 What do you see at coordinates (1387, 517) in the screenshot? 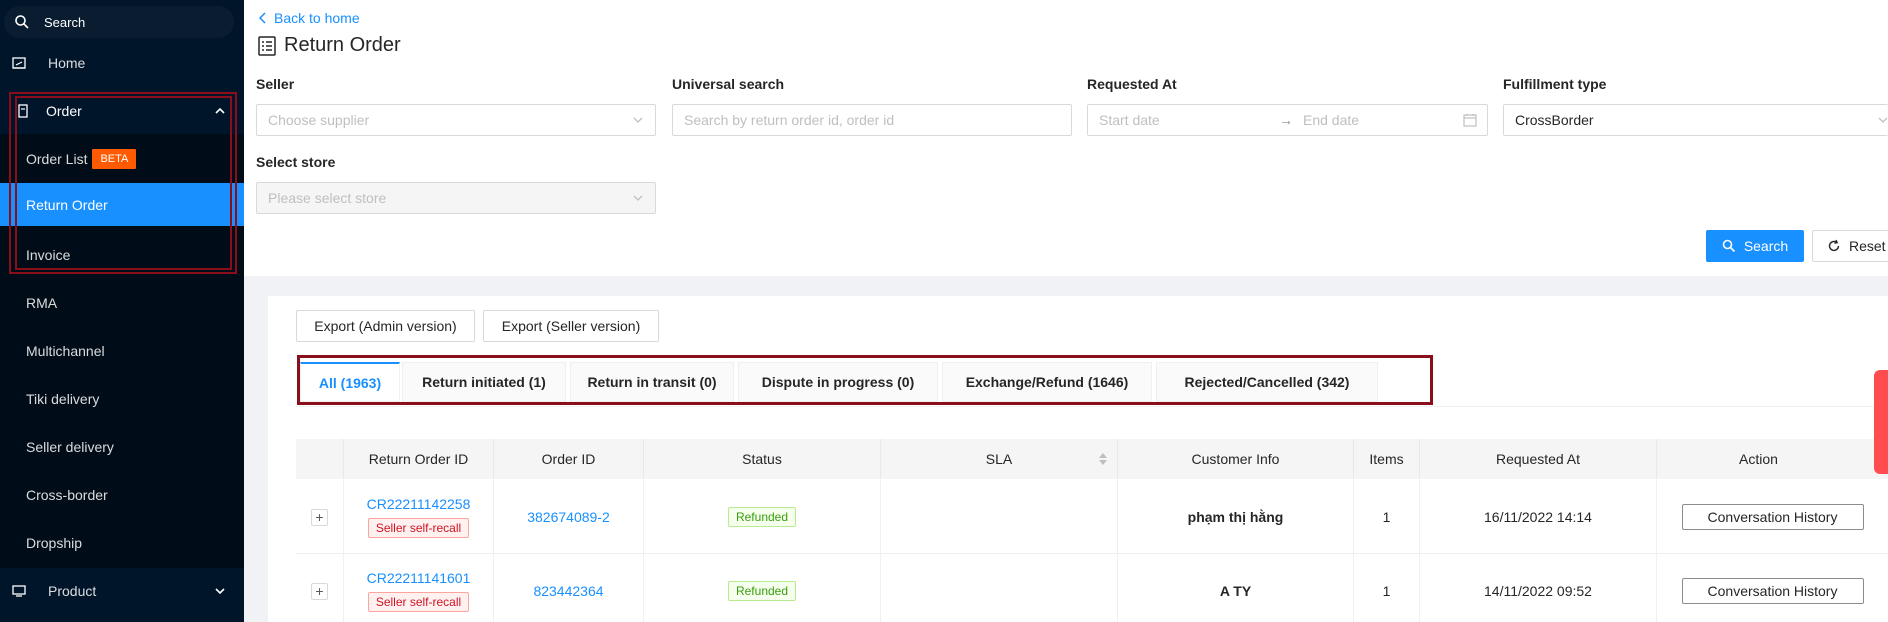
I see `items-cell: 1` at bounding box center [1387, 517].